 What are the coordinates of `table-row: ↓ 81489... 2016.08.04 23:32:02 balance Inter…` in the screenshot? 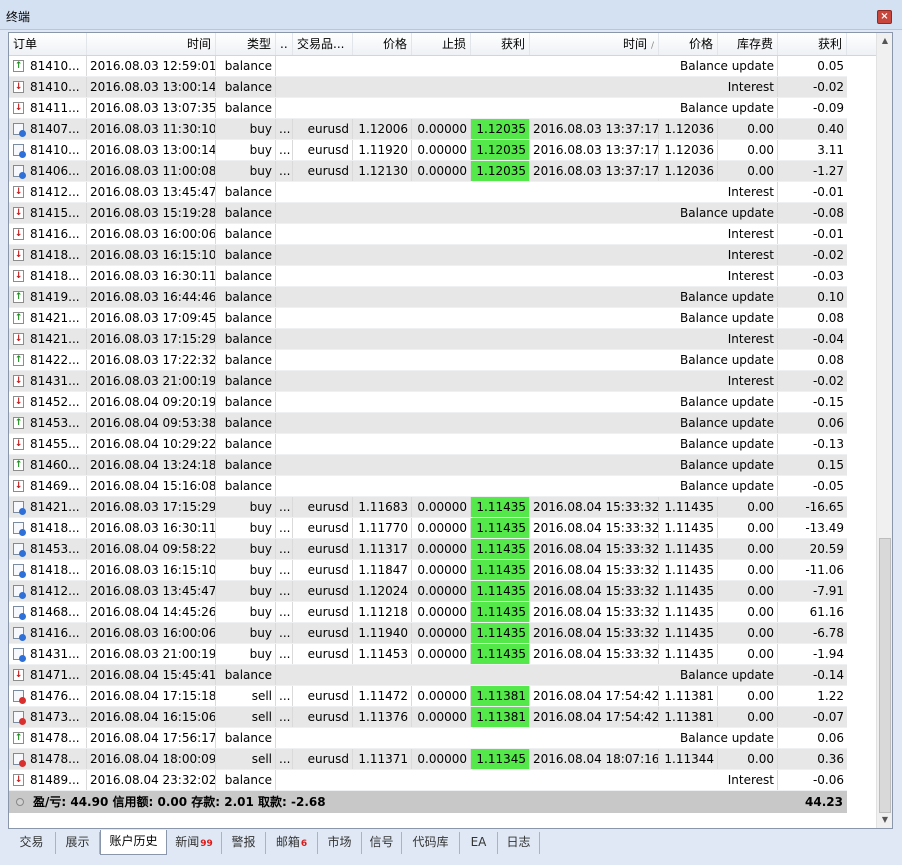 It's located at (428, 780).